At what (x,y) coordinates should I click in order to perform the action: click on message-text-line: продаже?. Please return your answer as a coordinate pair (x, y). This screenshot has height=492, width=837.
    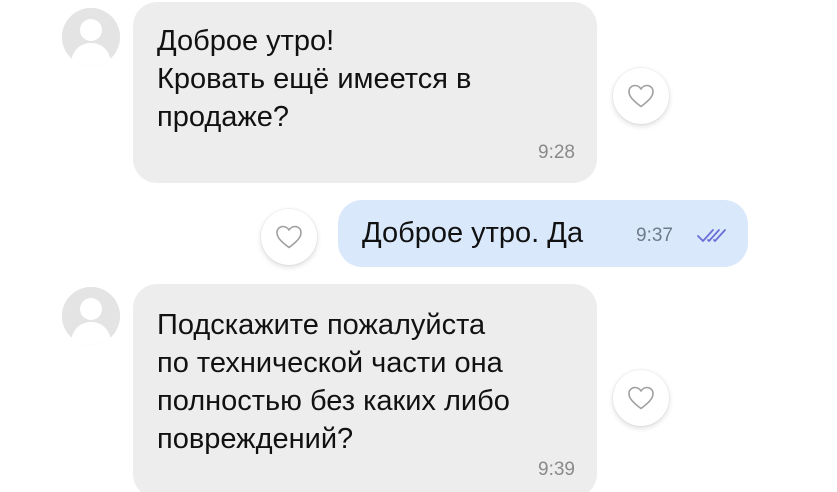
    Looking at the image, I should click on (223, 117).